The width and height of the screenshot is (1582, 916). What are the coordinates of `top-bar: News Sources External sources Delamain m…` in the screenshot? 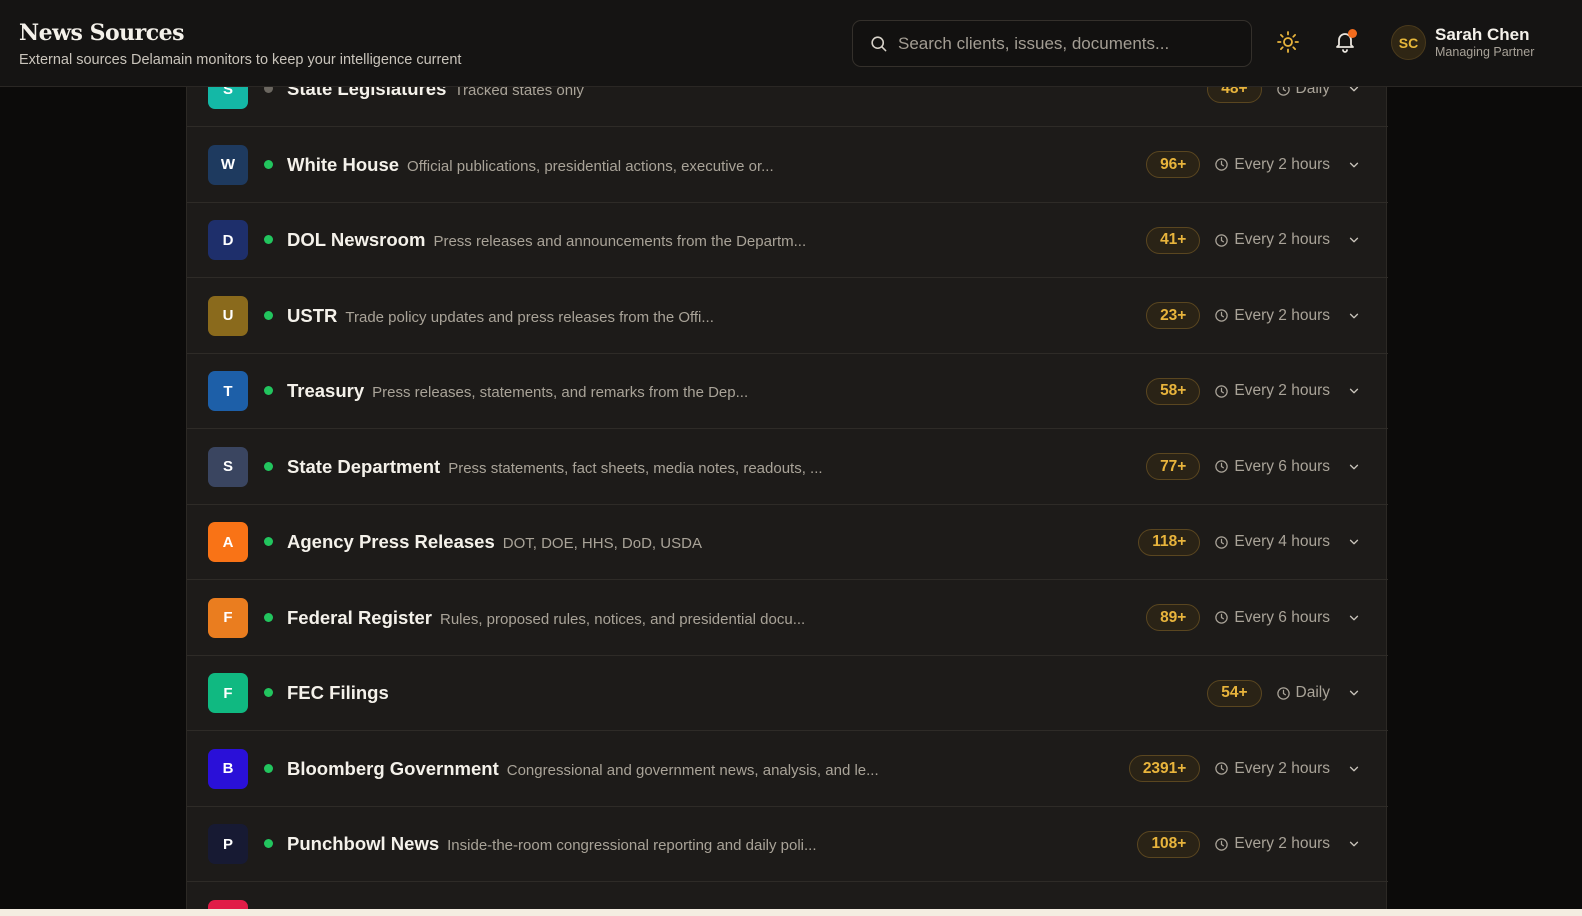 It's located at (791, 43).